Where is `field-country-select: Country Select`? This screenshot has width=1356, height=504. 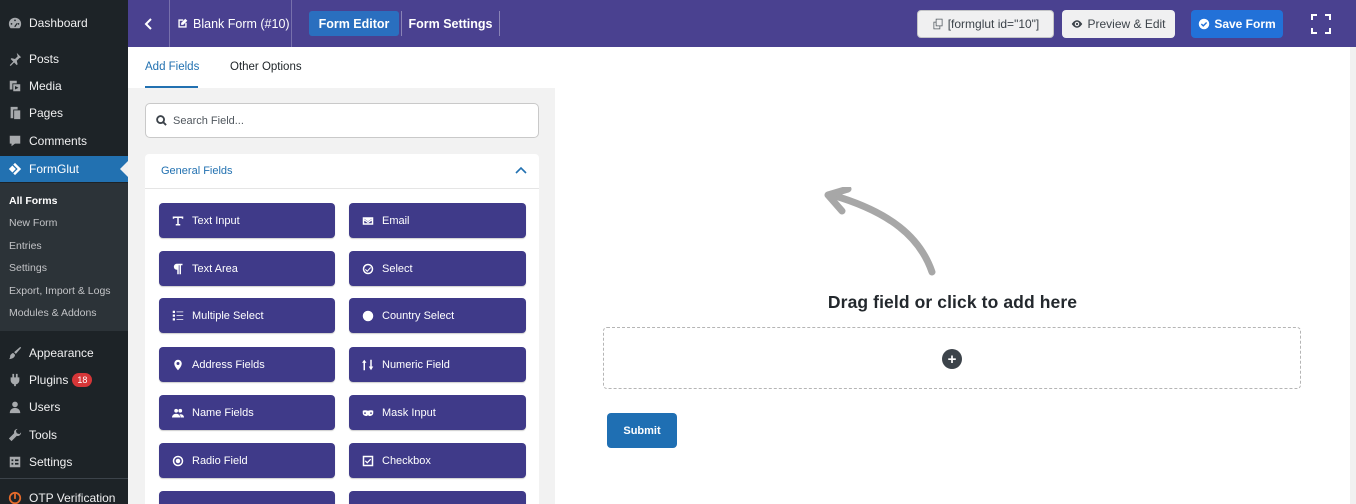 field-country-select: Country Select is located at coordinates (437, 315).